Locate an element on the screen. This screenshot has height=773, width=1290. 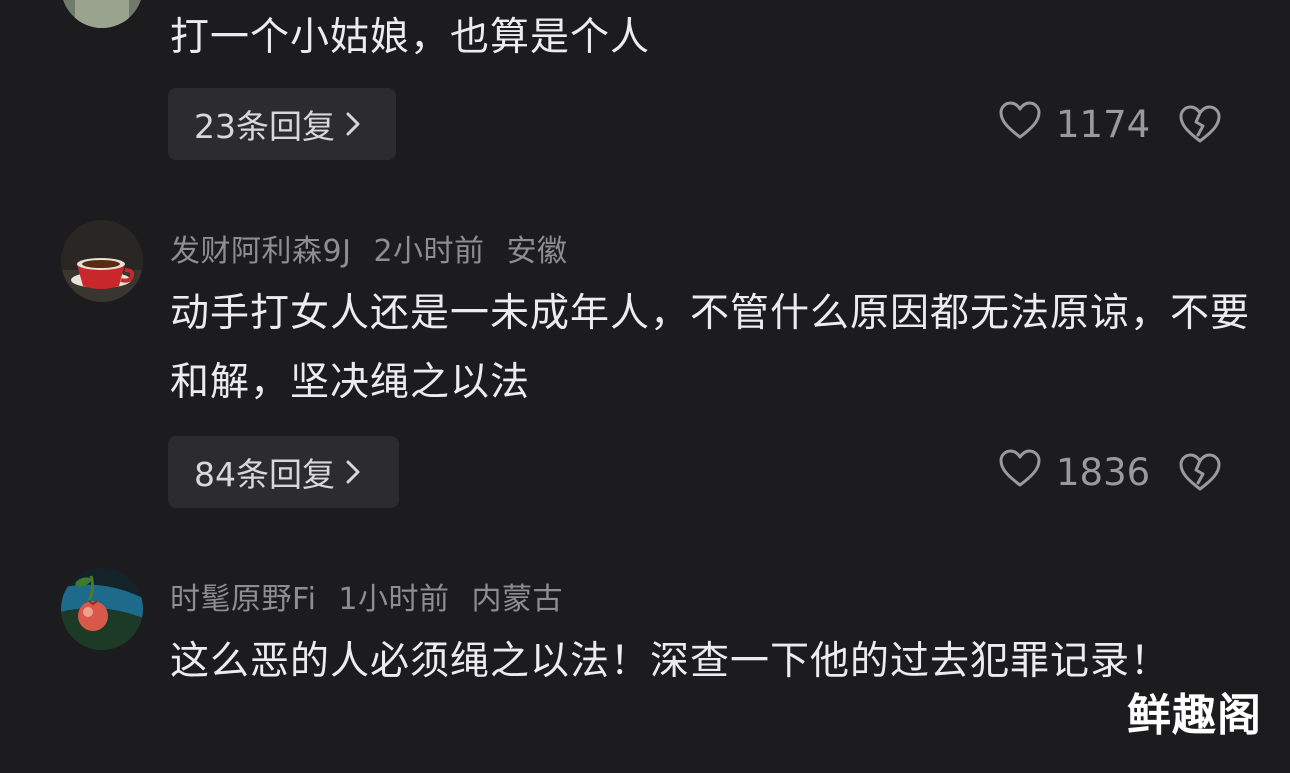
comment-text: 这么恶的人必须绳之以法！深查一下他的过去犯罪记录！ is located at coordinates (670, 661).